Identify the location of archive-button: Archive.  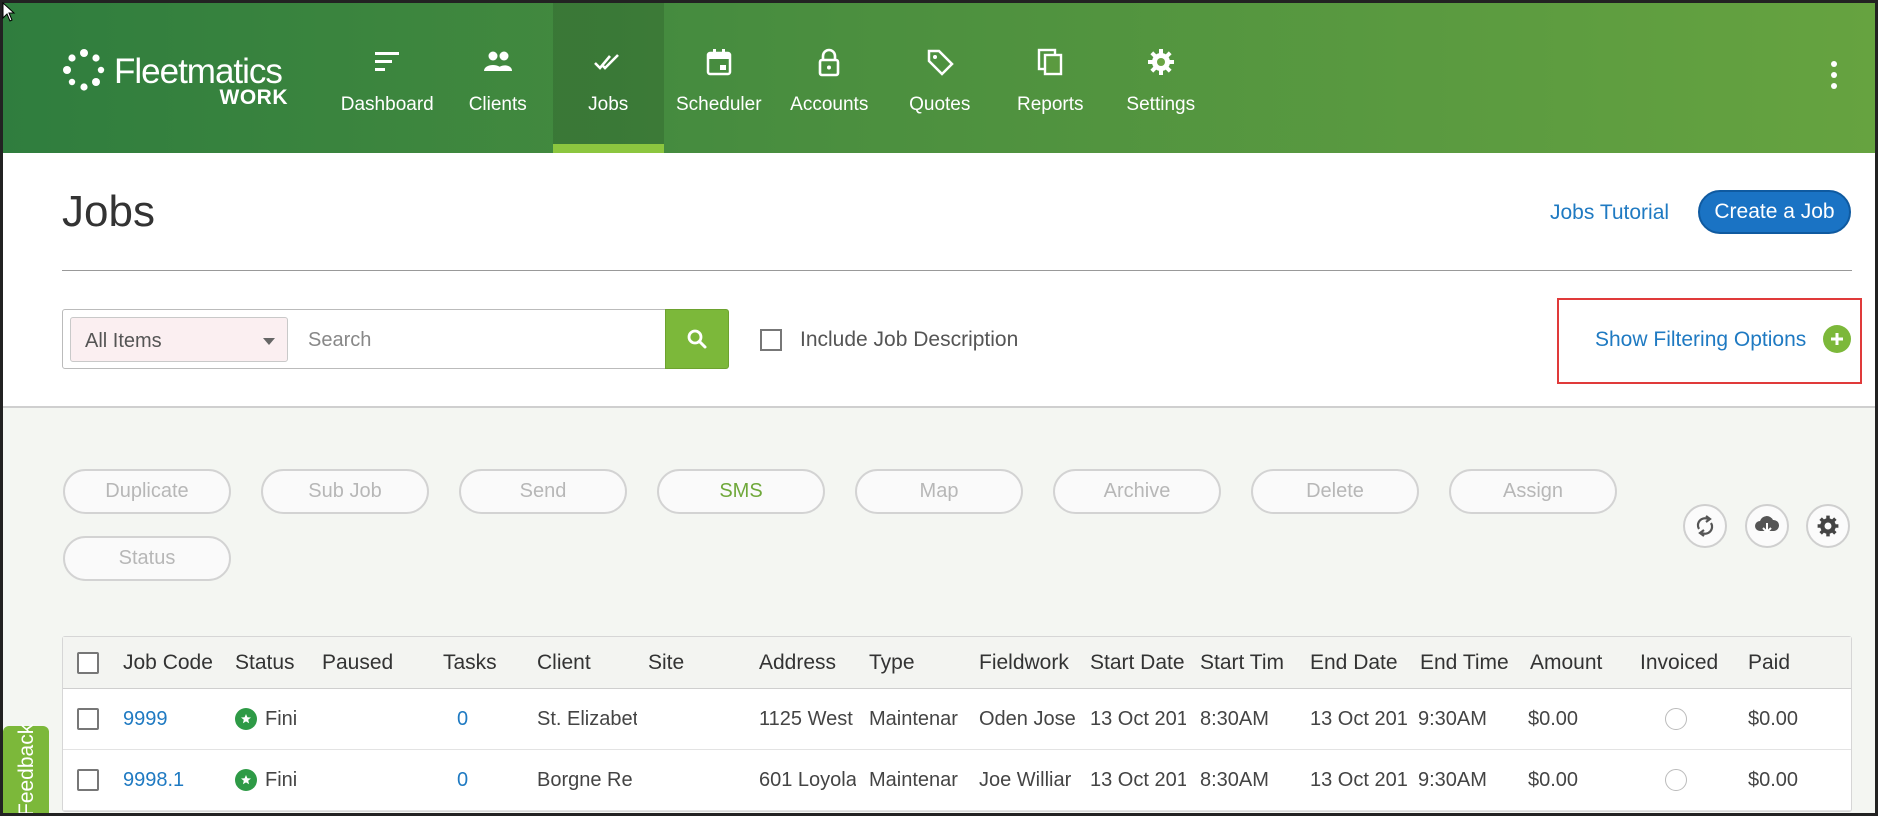
(1137, 491).